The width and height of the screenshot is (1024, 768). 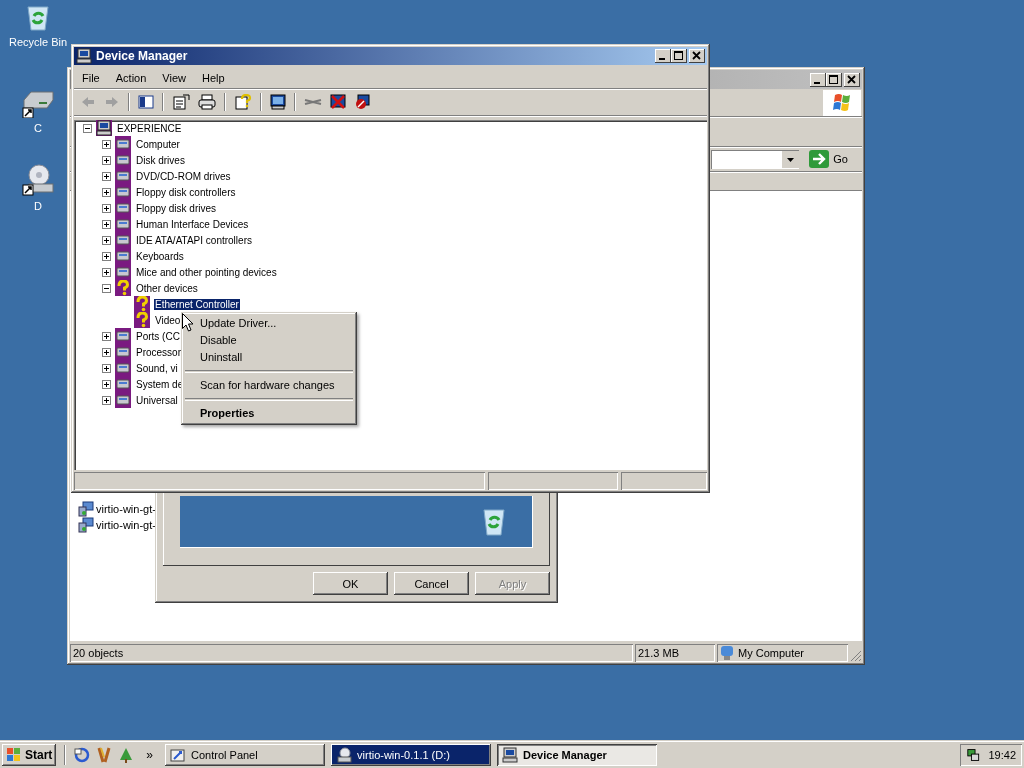 What do you see at coordinates (494, 522) in the screenshot?
I see `recycle-bin-icon` at bounding box center [494, 522].